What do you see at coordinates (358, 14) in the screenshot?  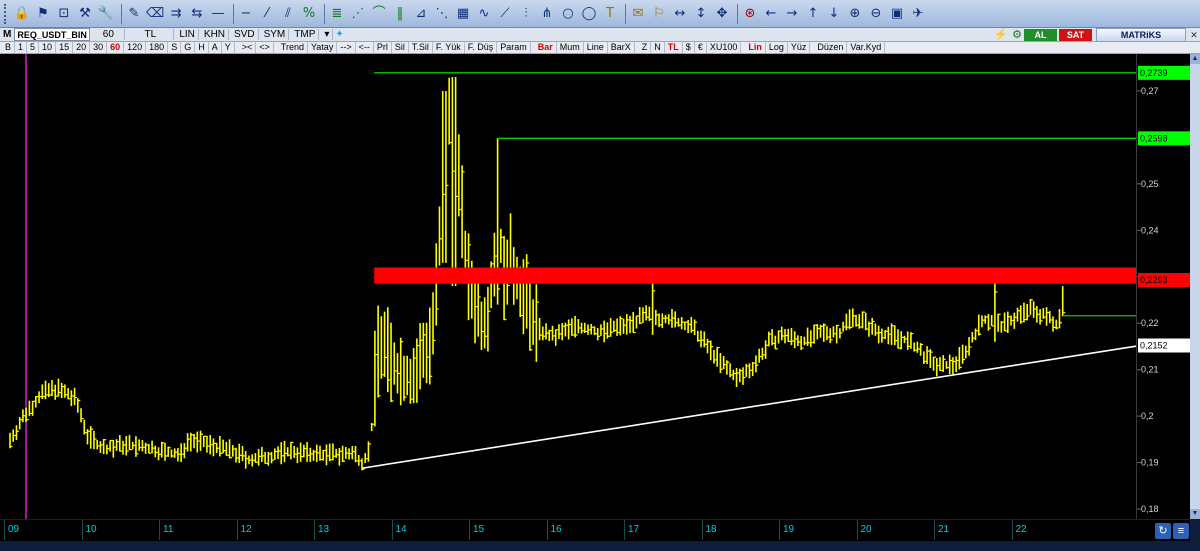 I see `fib-fan-icon: ⋰` at bounding box center [358, 14].